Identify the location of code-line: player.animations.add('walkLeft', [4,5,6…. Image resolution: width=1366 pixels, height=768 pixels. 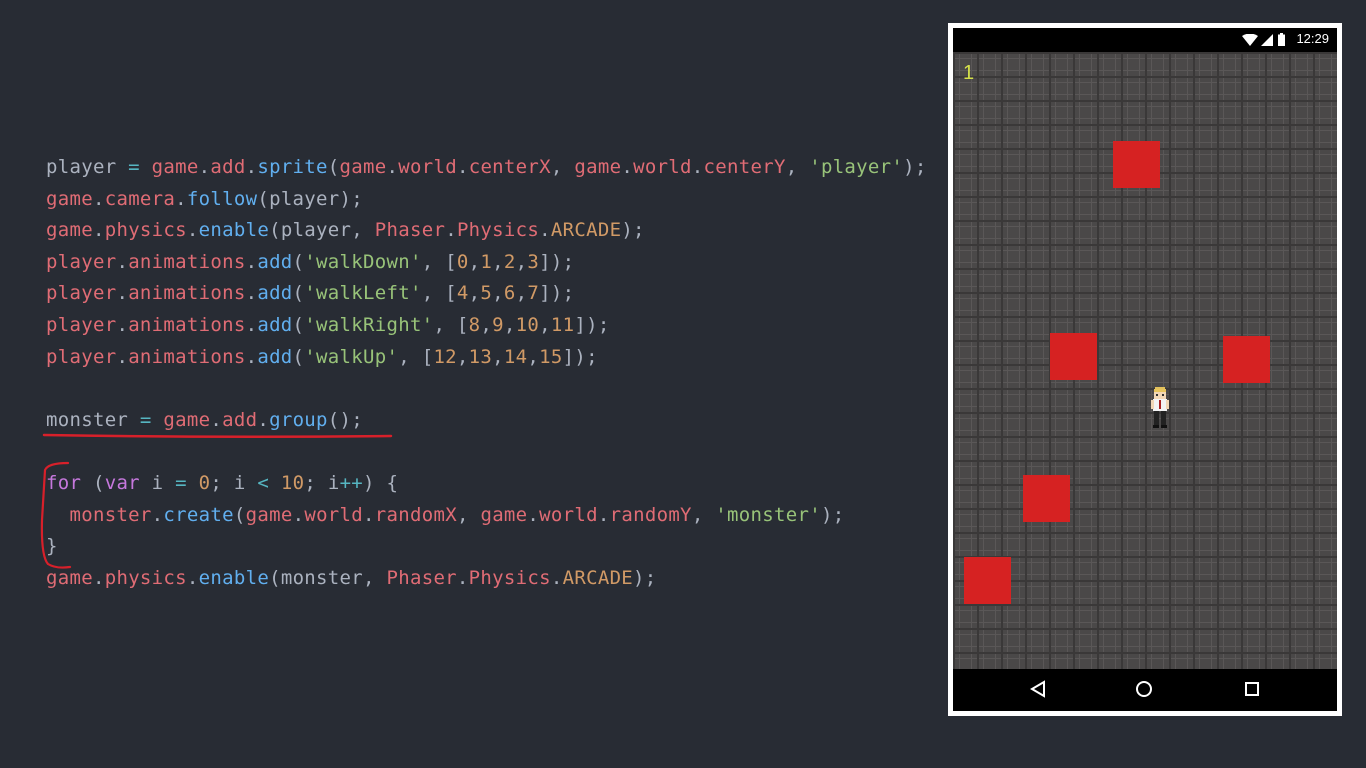
(486, 294).